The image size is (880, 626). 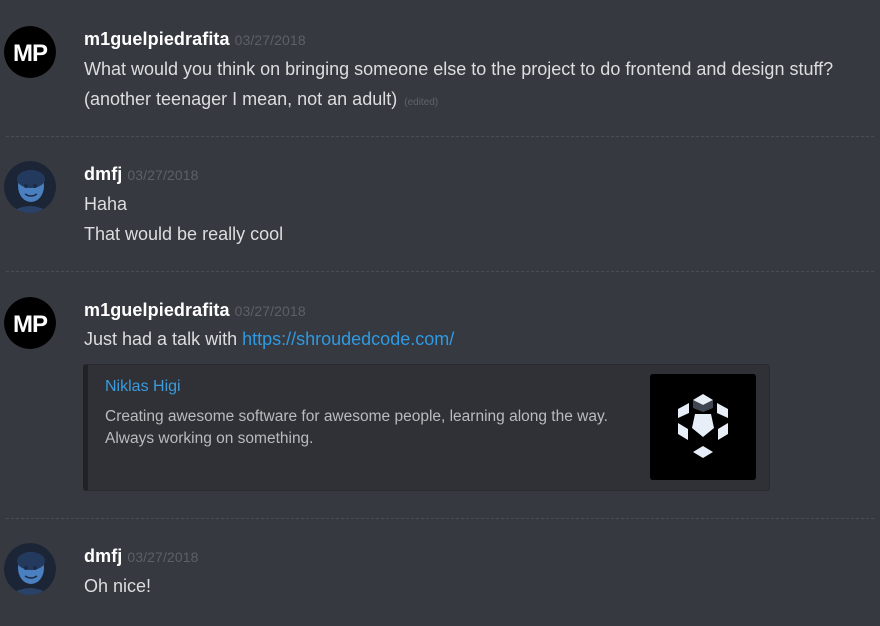 I want to click on embed-title-link: Niklas Higi, so click(x=143, y=387).